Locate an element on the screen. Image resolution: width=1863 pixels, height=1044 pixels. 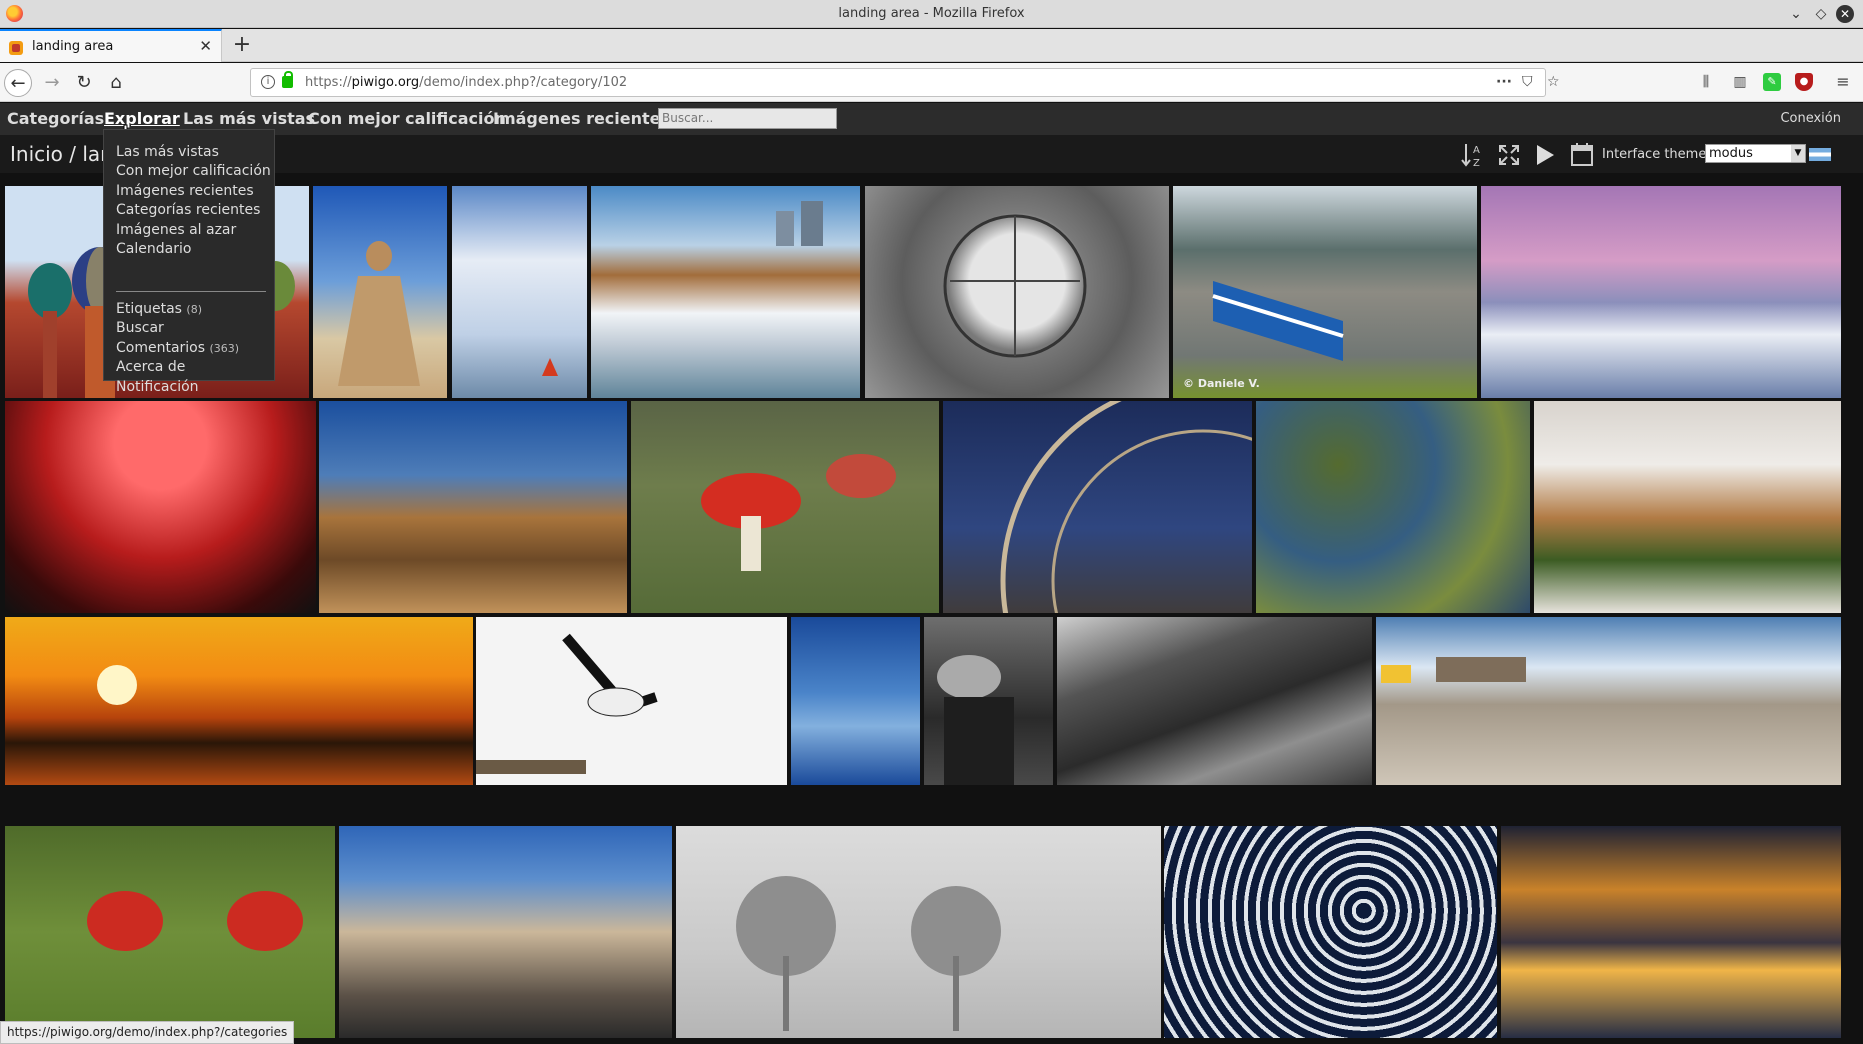
photo-fireworks is located at coordinates (160, 507).